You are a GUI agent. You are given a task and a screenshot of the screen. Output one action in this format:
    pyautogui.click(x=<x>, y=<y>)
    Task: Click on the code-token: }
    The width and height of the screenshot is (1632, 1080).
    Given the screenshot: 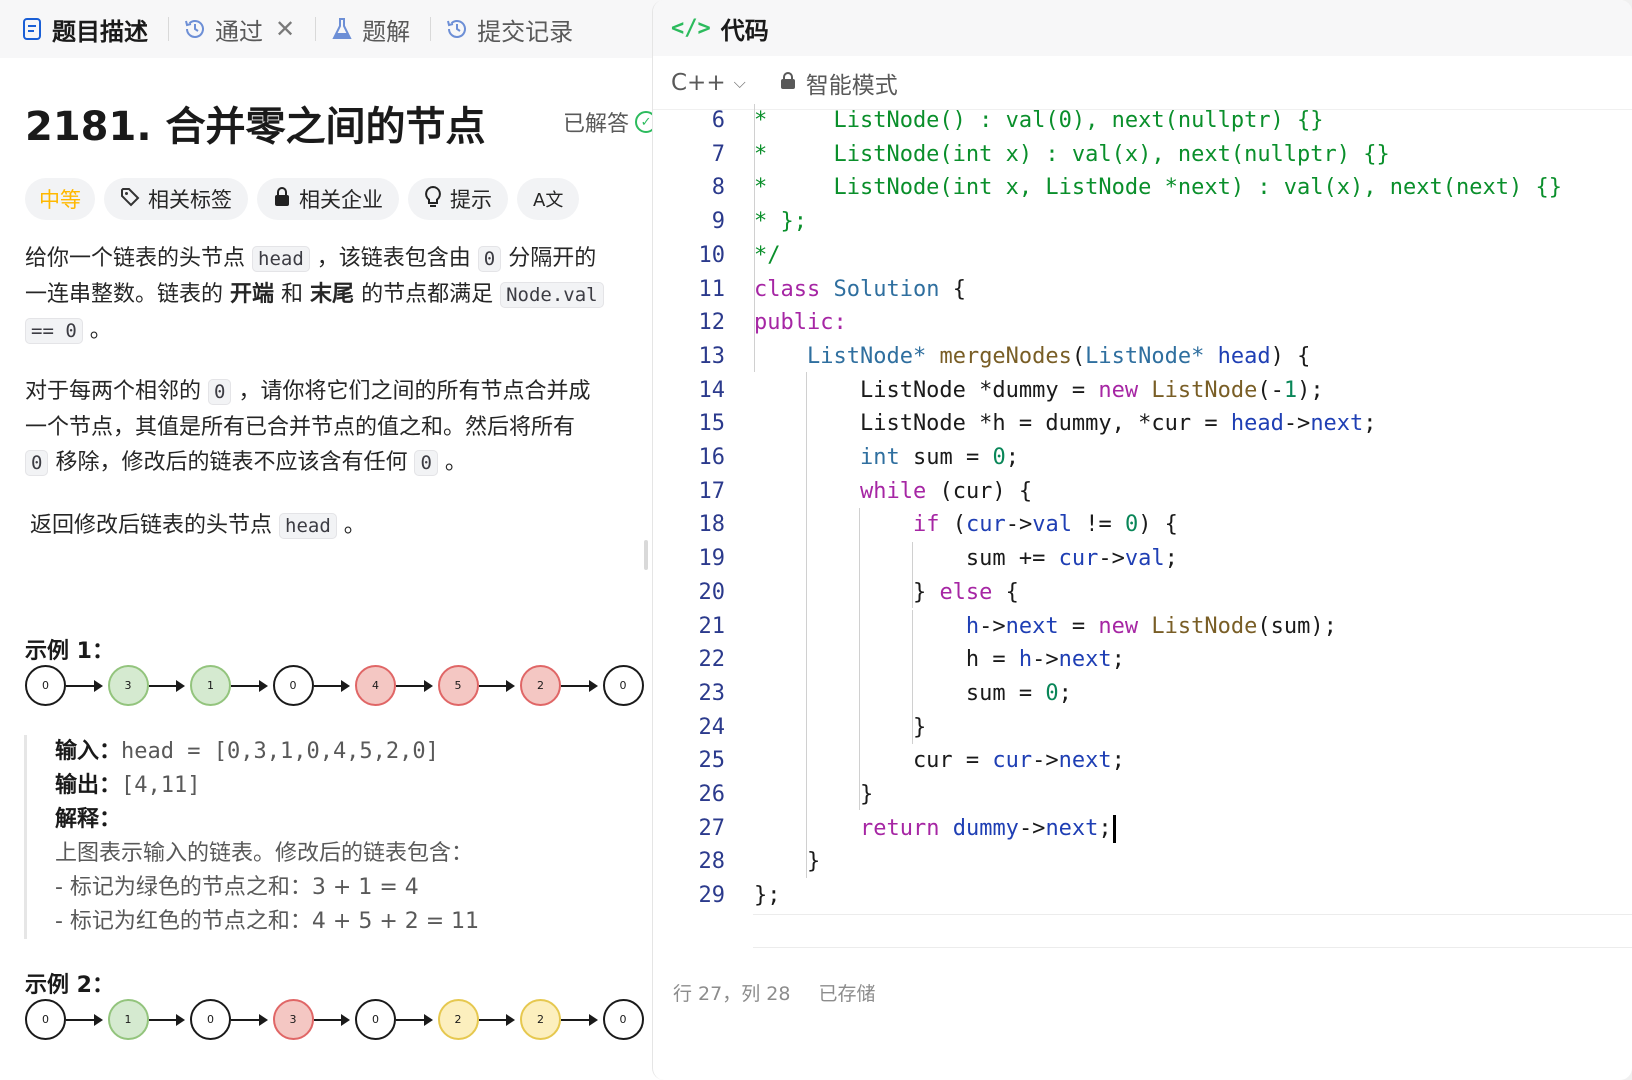 What is the action you would take?
    pyautogui.click(x=787, y=862)
    